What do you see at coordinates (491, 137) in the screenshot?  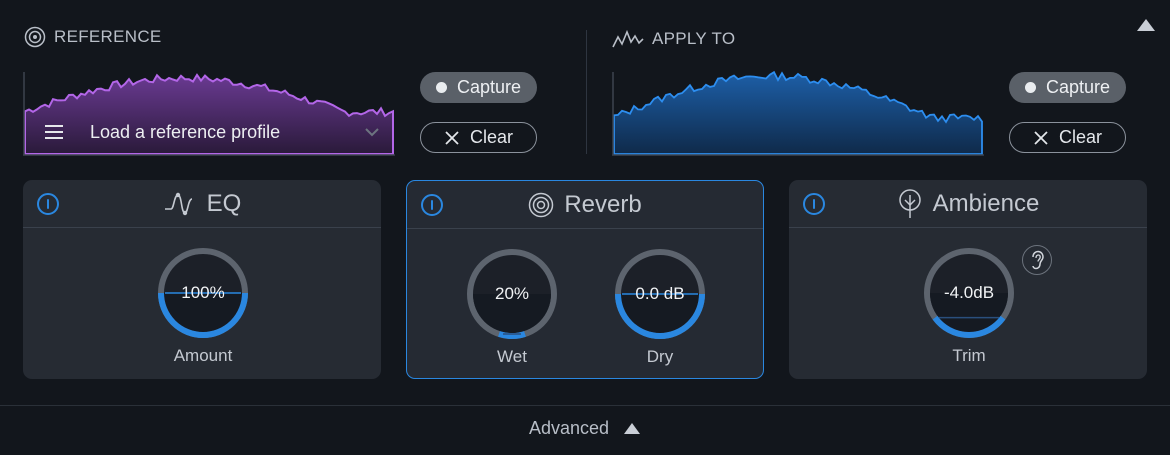 I see `reference-clear-label: Clear` at bounding box center [491, 137].